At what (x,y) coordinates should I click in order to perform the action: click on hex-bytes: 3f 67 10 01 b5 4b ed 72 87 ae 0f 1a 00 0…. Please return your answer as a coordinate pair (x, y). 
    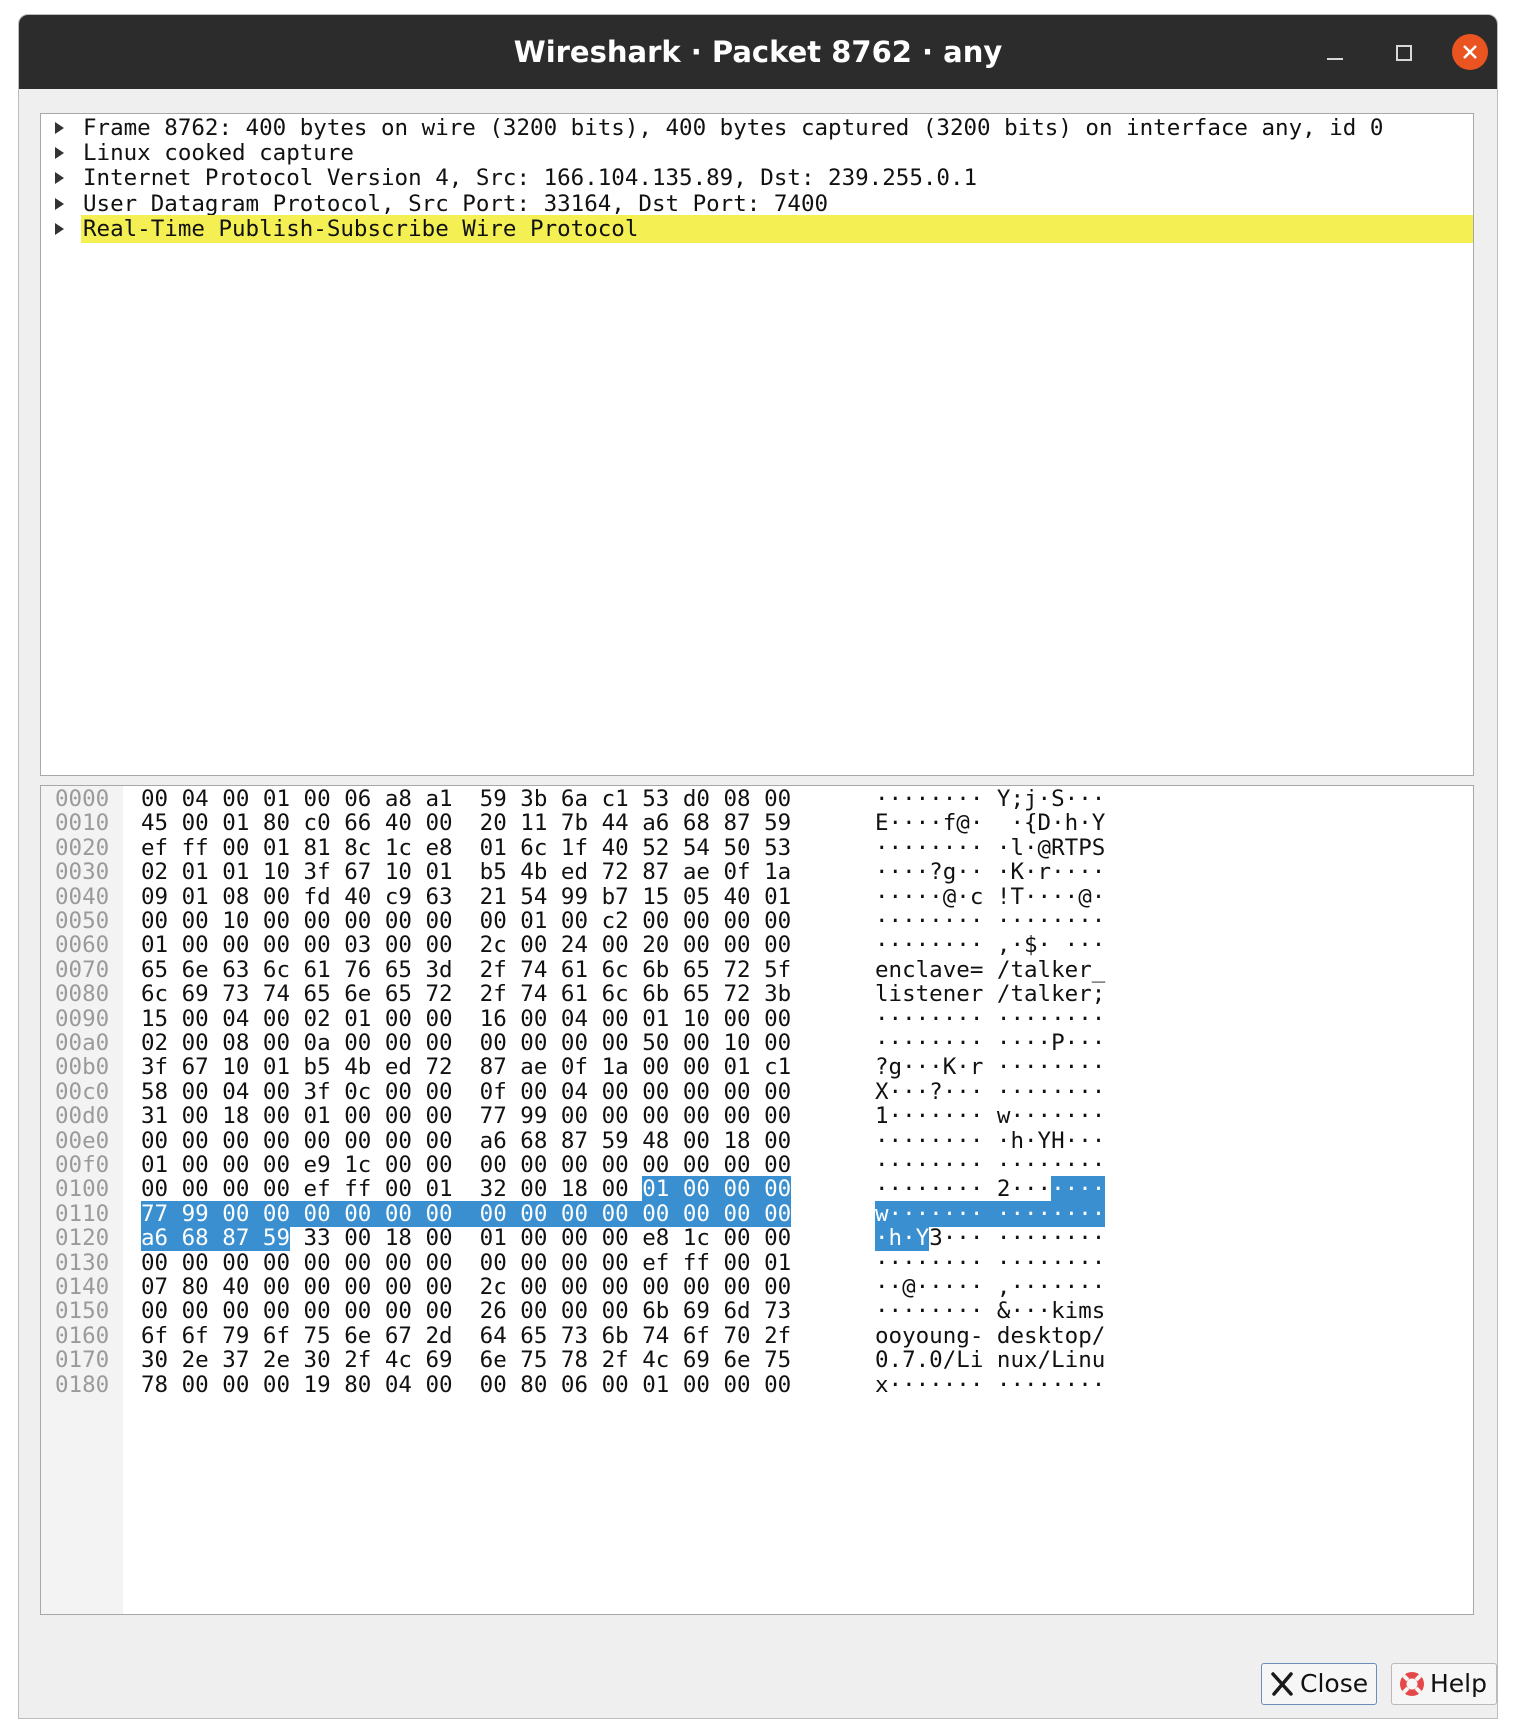
    Looking at the image, I should click on (466, 1067).